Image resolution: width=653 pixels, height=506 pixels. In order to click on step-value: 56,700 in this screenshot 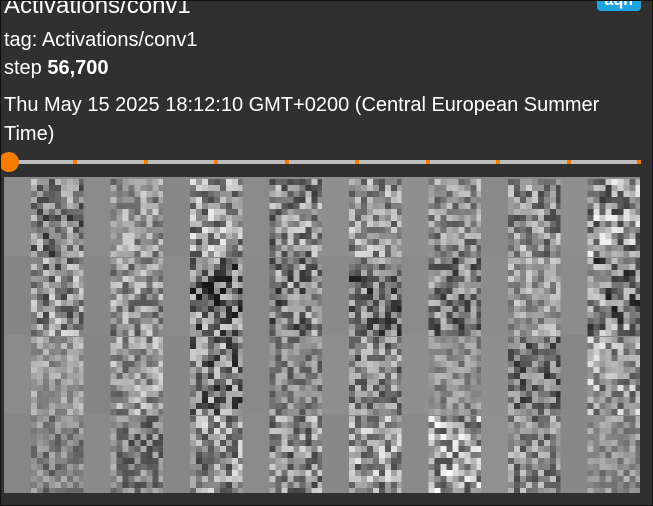, I will do `click(78, 68)`.